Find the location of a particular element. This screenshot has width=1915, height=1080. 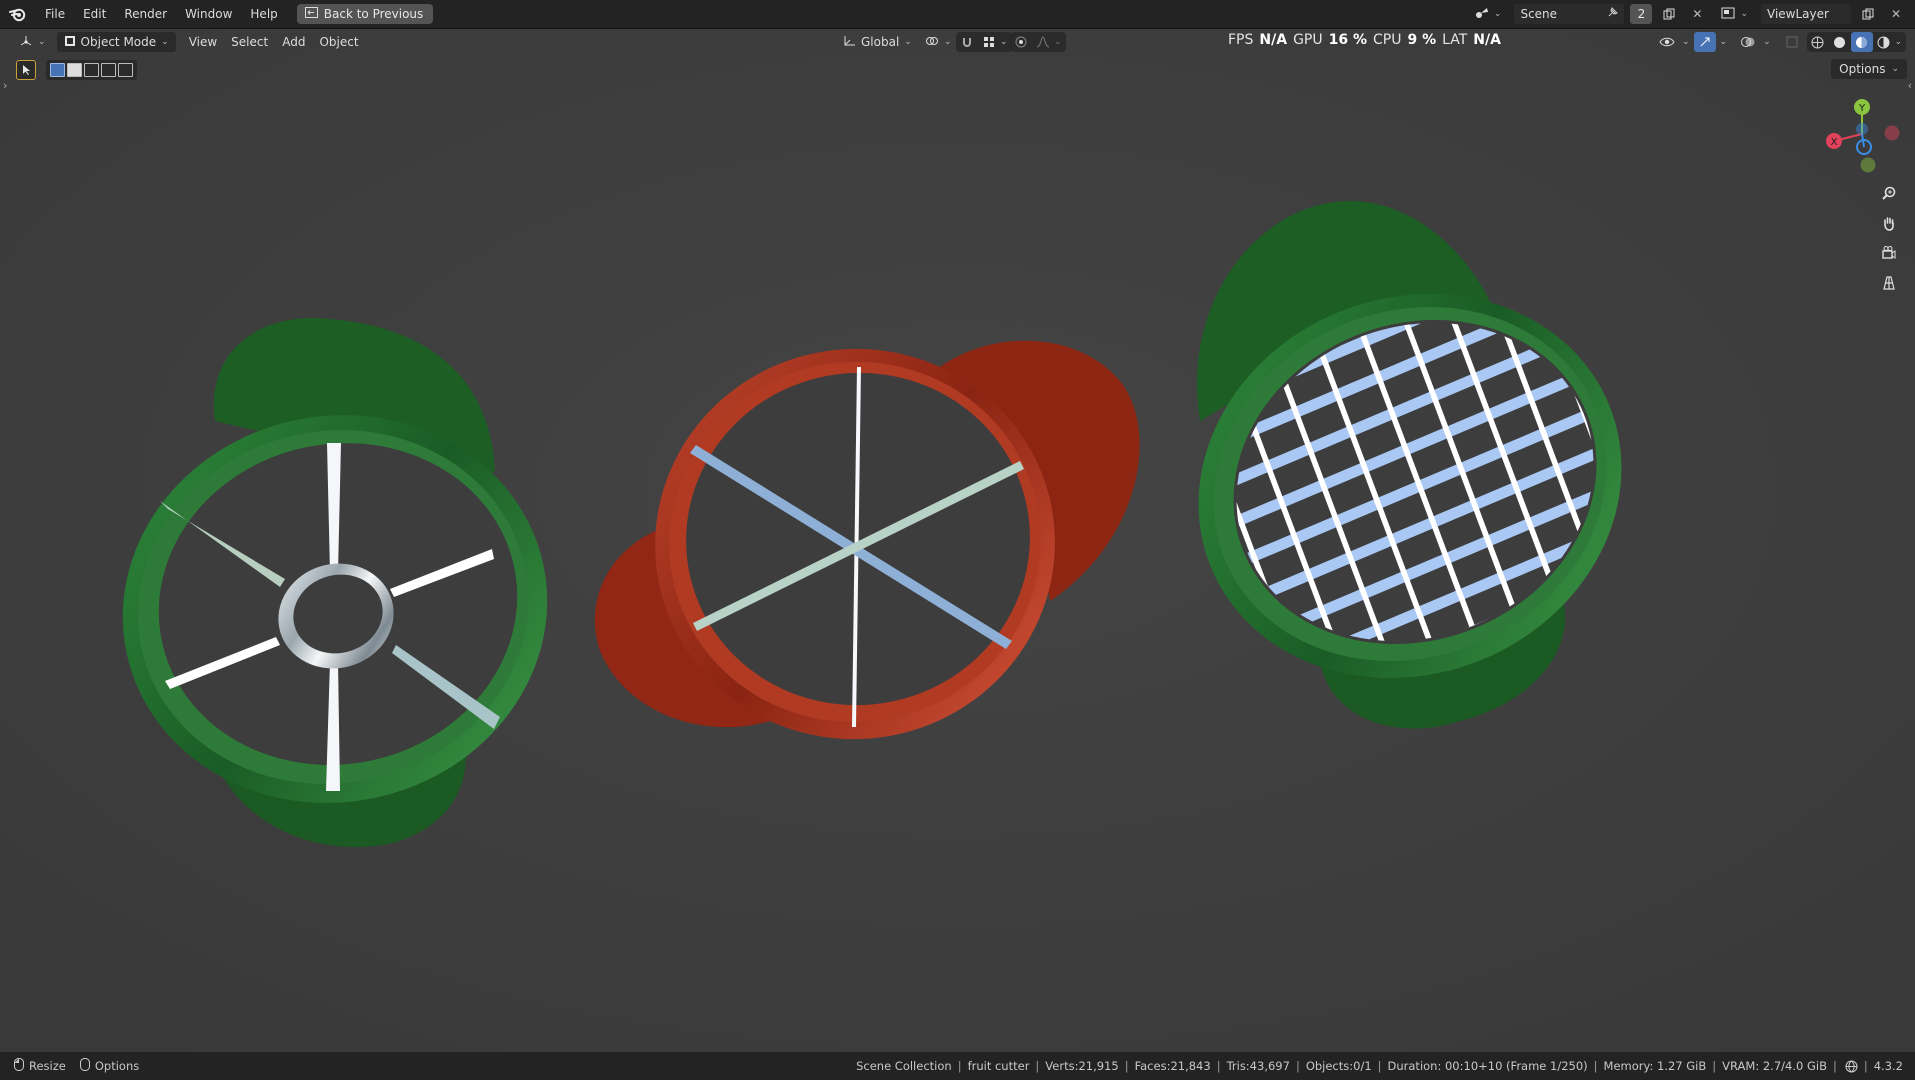

scene-type-dropdown: ⌄ is located at coordinates (1488, 14).